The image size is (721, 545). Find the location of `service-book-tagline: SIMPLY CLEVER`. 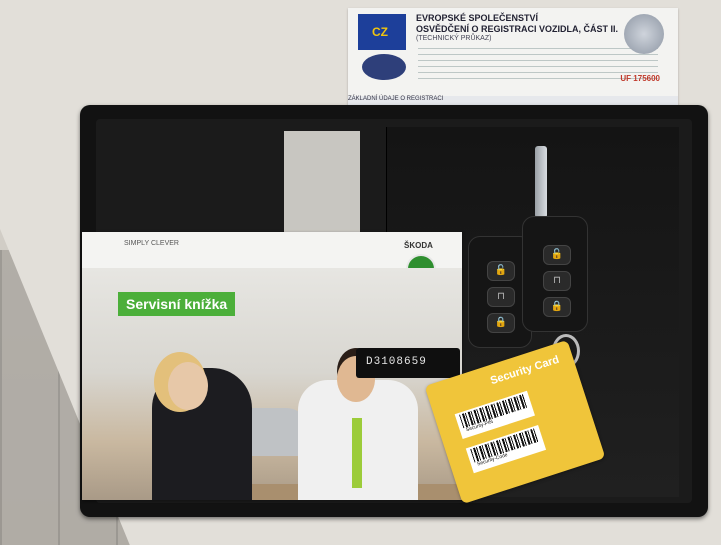

service-book-tagline: SIMPLY CLEVER is located at coordinates (151, 243).